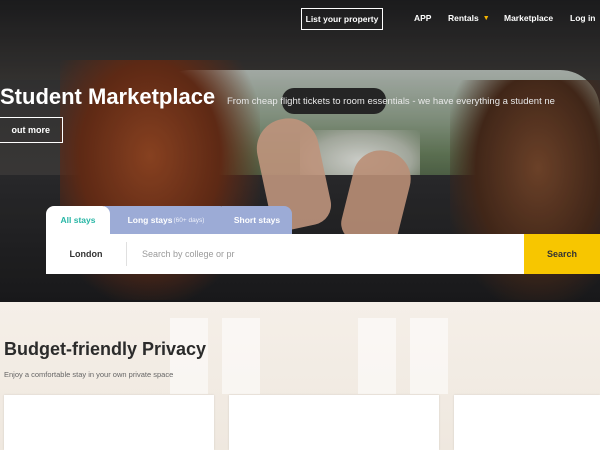 The width and height of the screenshot is (600, 450). I want to click on tab-long-stays: Long stays (60+ days), so click(166, 220).